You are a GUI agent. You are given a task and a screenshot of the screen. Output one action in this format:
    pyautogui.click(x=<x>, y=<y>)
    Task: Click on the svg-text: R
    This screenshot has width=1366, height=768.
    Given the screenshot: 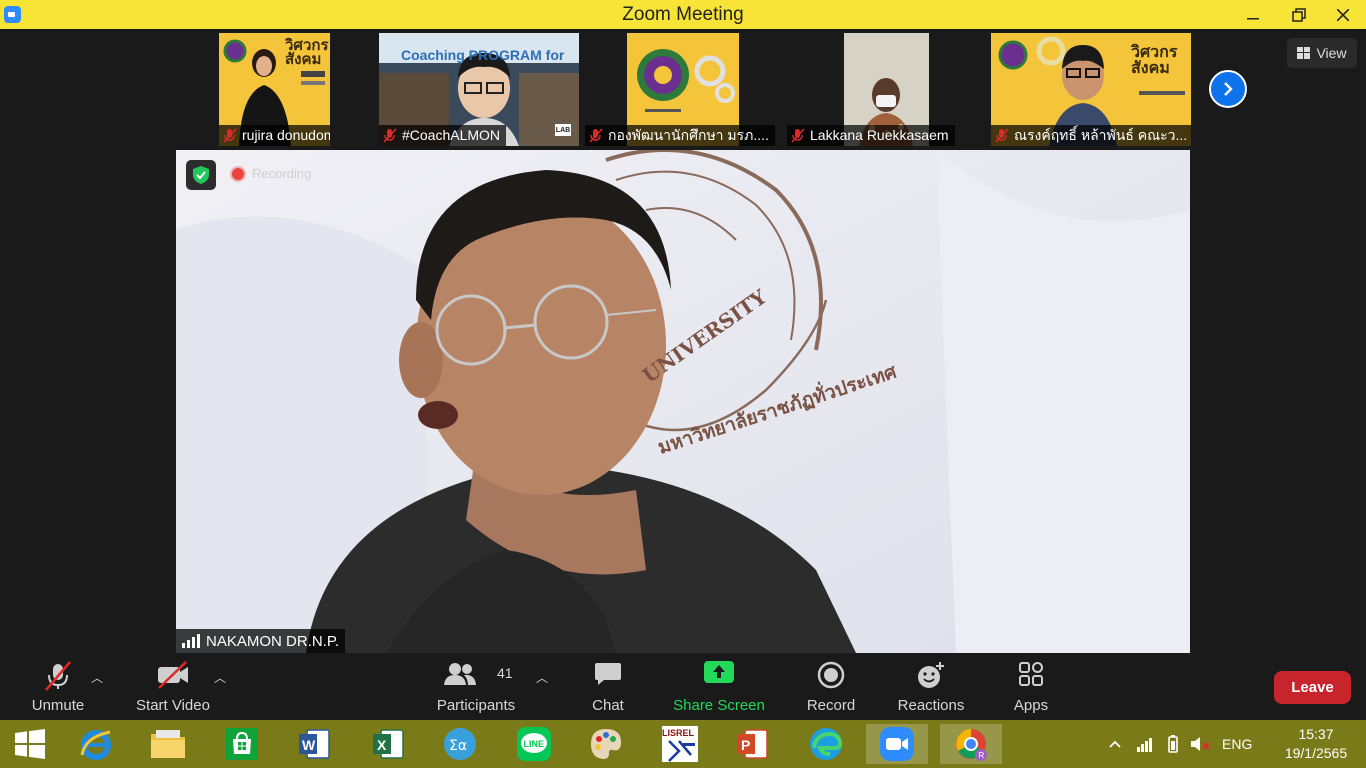 What is the action you would take?
    pyautogui.click(x=982, y=755)
    